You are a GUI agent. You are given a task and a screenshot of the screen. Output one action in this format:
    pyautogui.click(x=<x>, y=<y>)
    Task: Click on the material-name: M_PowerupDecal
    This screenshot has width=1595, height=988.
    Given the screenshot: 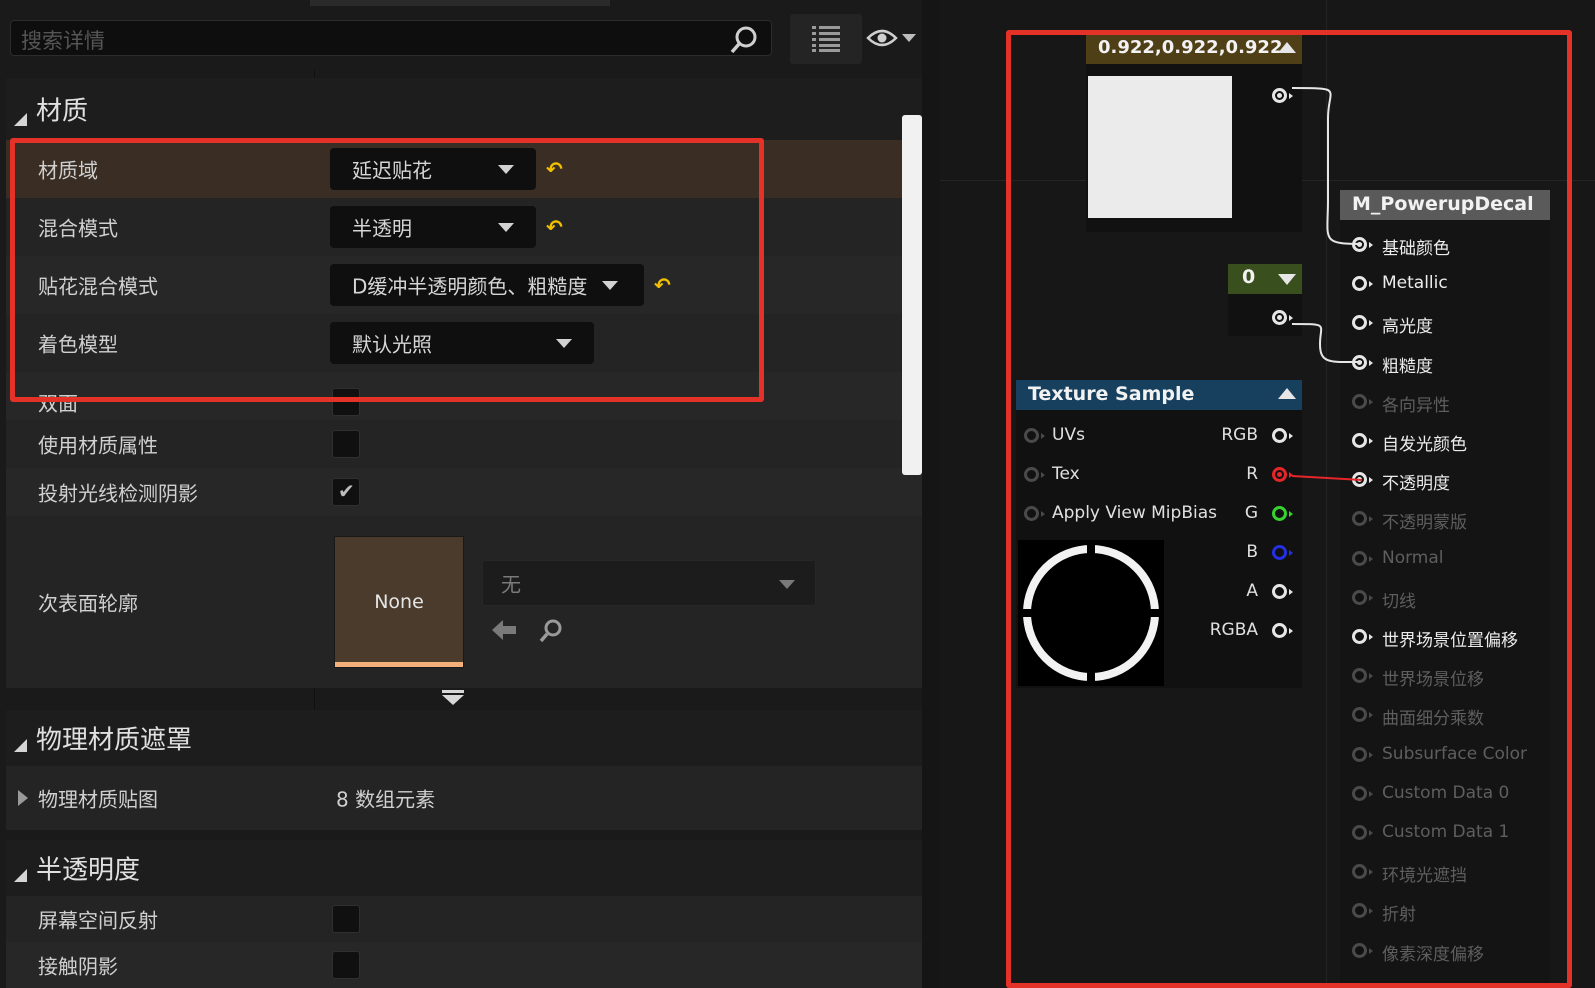 What is the action you would take?
    pyautogui.click(x=1443, y=204)
    